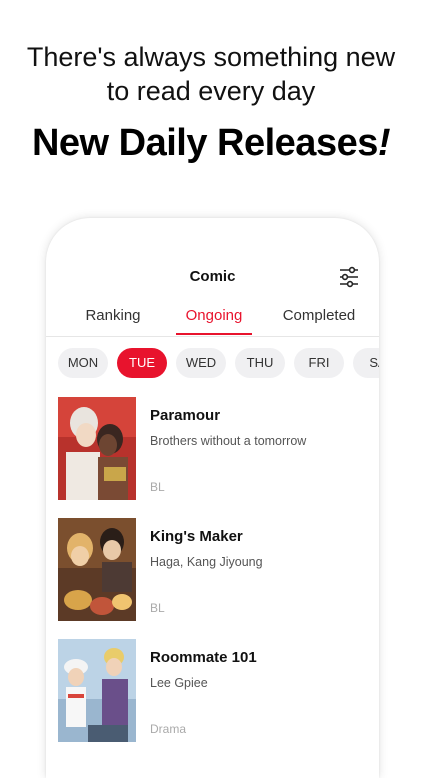 This screenshot has height=778, width=422. Describe the element at coordinates (384, 143) in the screenshot. I see `headline-exclamation: !` at that location.